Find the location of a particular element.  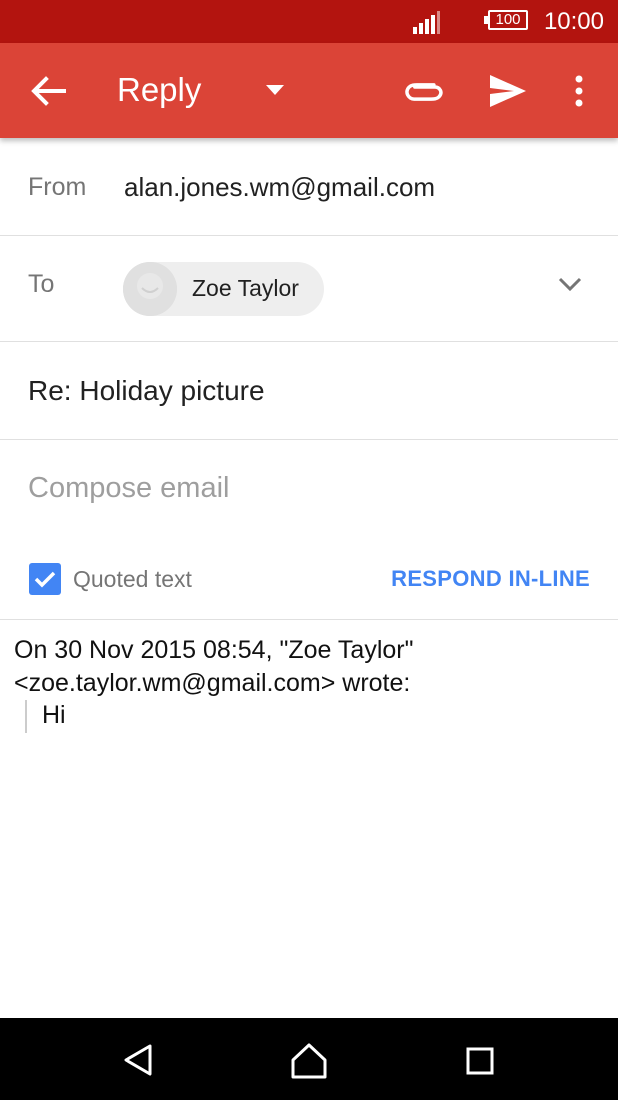

quoted-text-row: Quoted text RESPOND IN-LINE is located at coordinates (309, 580).